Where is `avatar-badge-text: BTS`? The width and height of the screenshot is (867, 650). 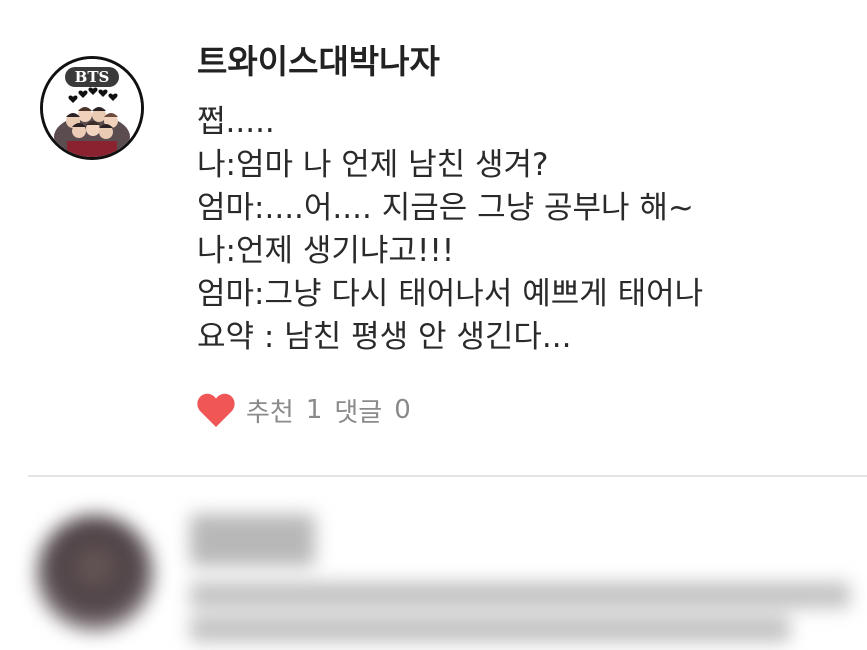 avatar-badge-text: BTS is located at coordinates (92, 77).